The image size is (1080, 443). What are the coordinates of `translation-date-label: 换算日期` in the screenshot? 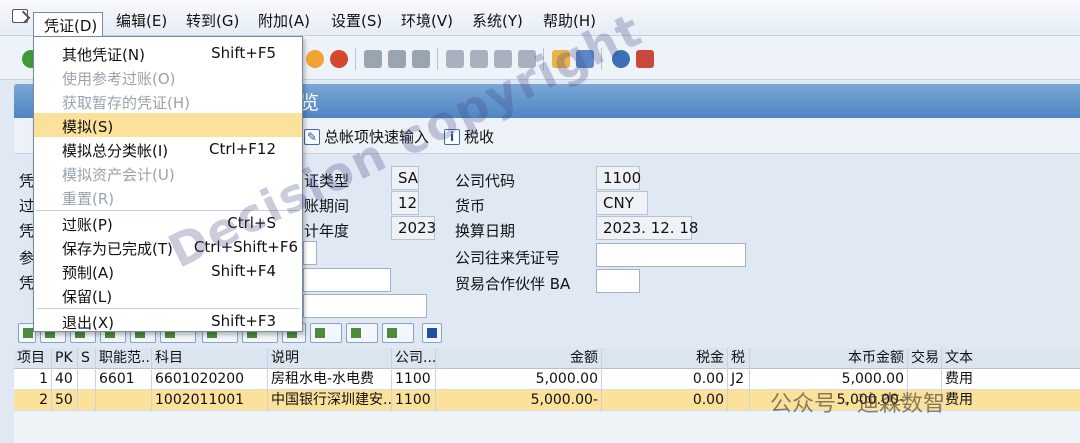 It's located at (485, 231).